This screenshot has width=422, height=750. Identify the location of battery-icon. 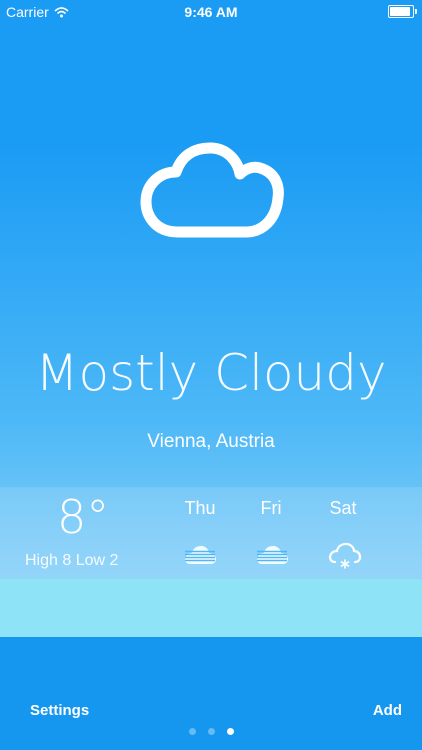
(402, 11).